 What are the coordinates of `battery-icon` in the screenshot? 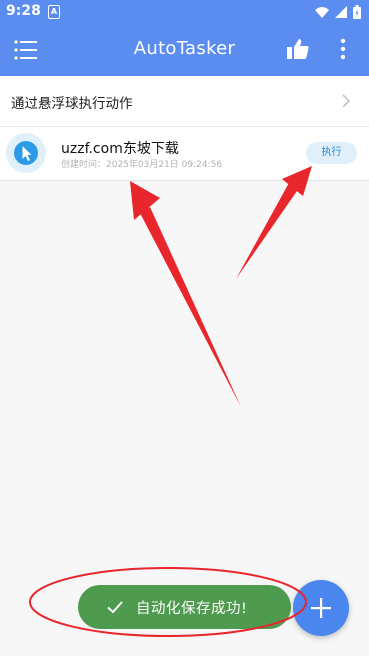 It's located at (357, 12).